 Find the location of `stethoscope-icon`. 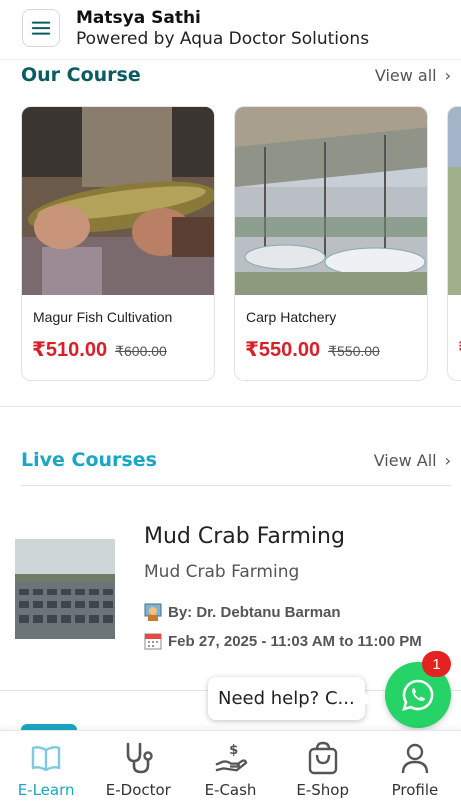

stethoscope-icon is located at coordinates (138, 758).